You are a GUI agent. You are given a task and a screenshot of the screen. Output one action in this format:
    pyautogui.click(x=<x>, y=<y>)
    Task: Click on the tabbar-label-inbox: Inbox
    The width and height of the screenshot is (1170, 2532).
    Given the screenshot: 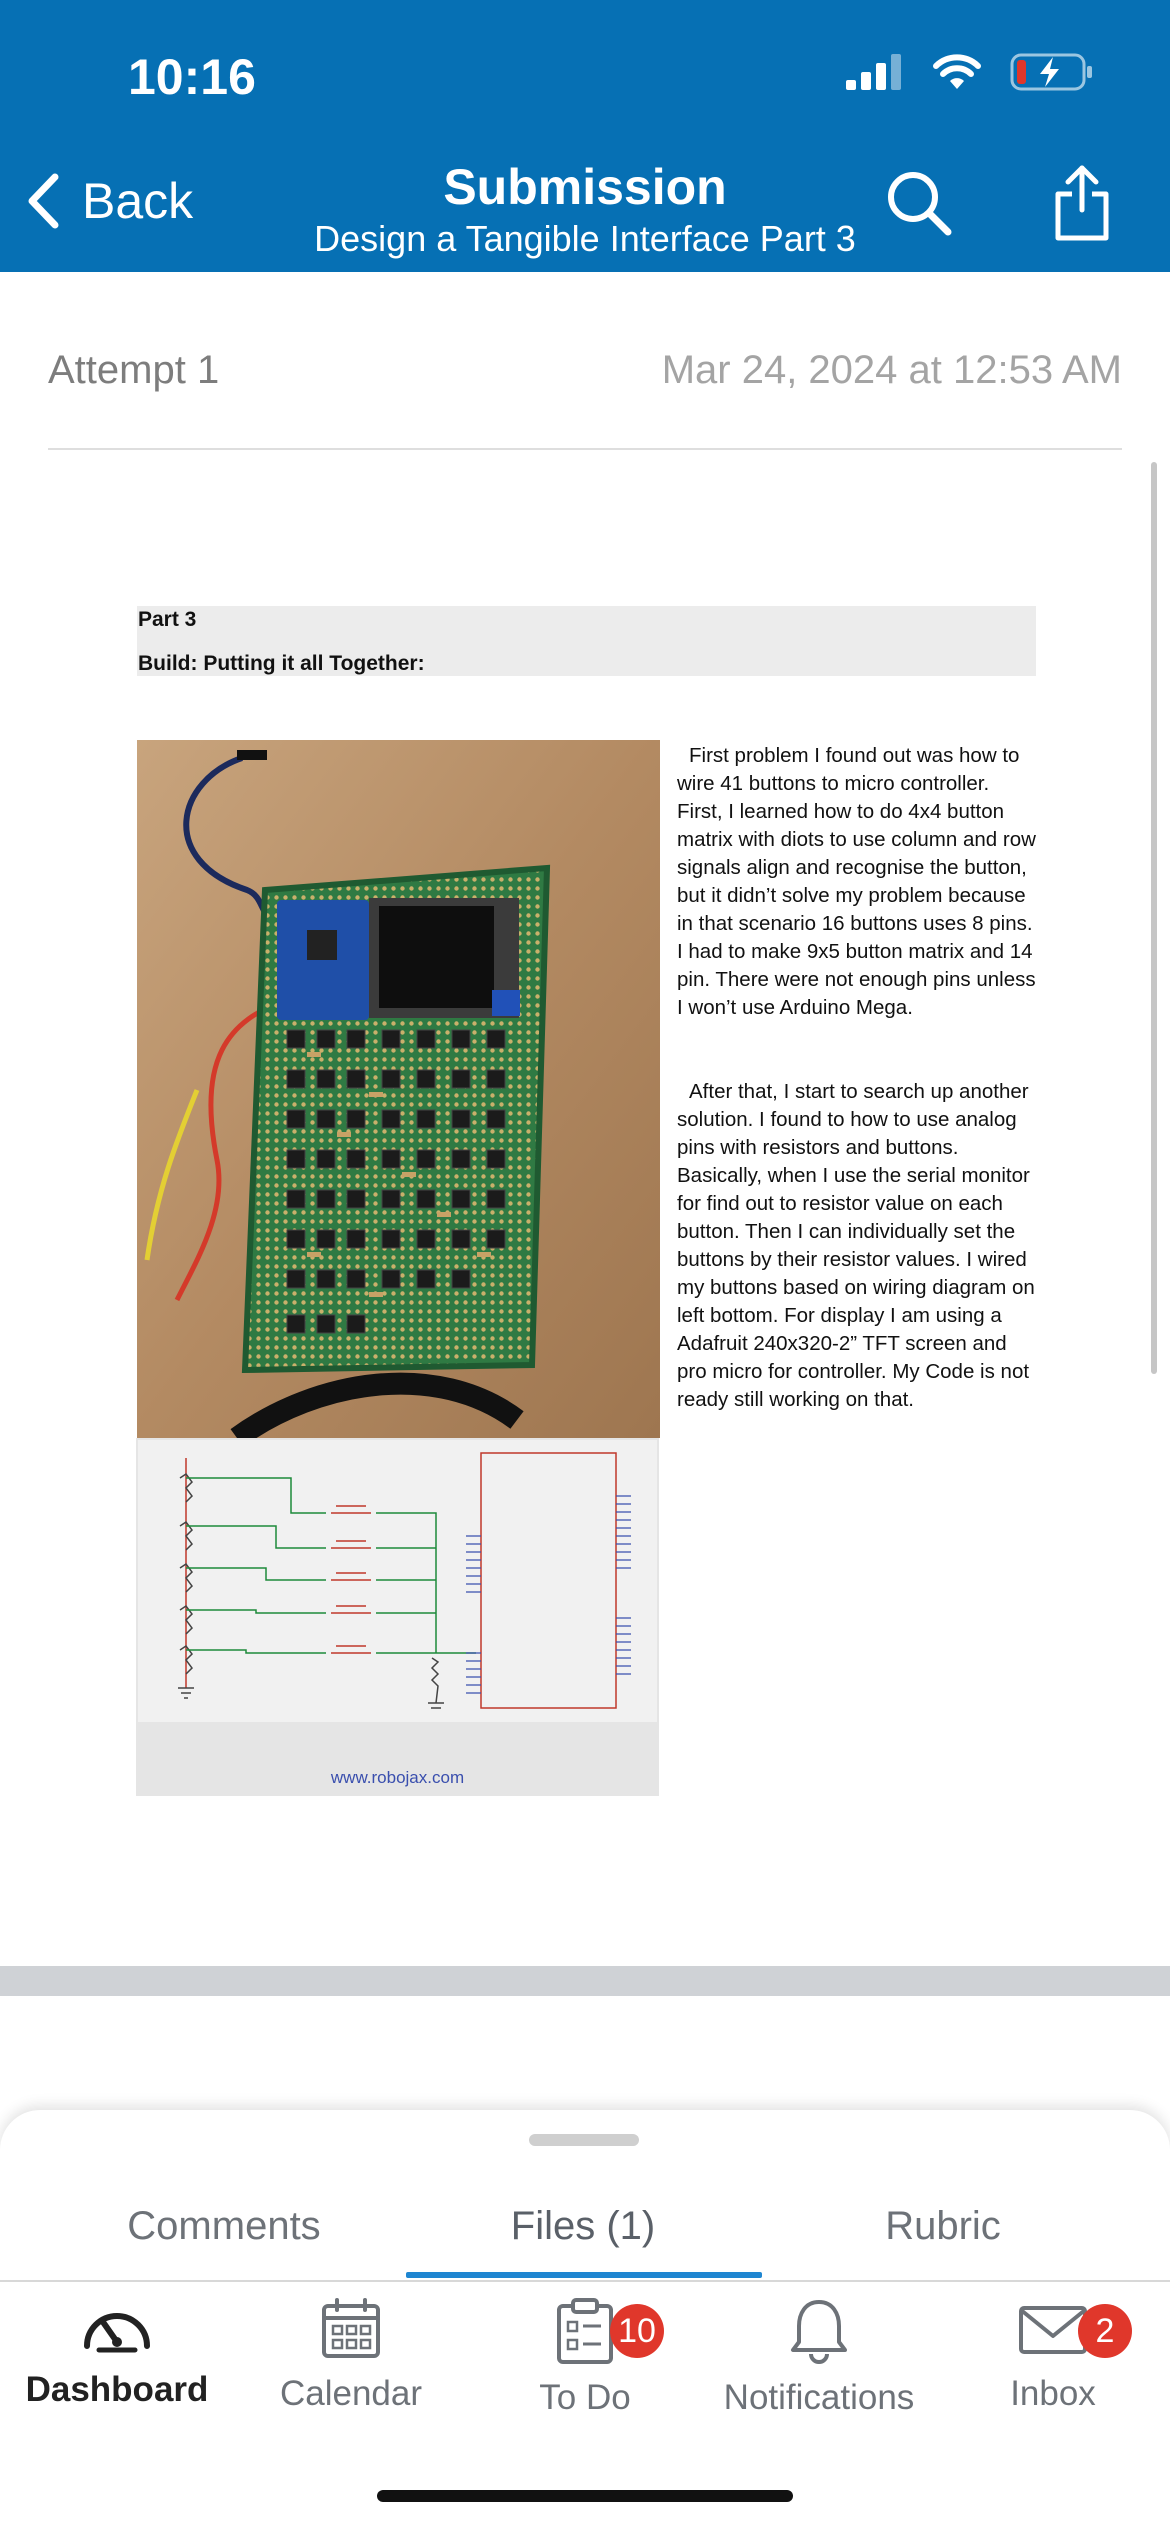 What is the action you would take?
    pyautogui.click(x=1053, y=2393)
    